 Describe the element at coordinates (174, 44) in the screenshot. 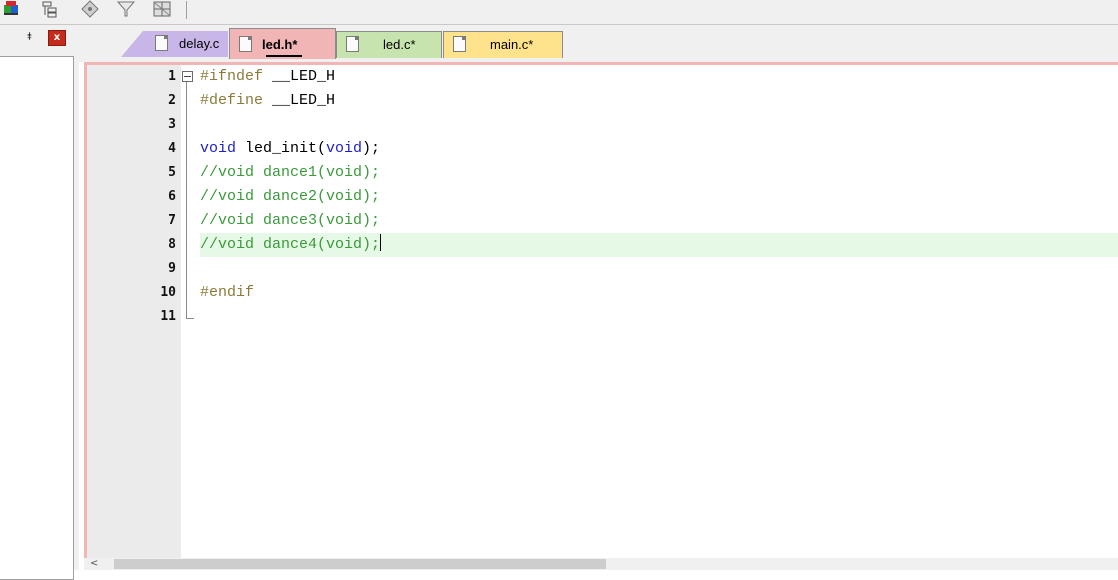

I see `tab-delay-c: delay.c` at that location.